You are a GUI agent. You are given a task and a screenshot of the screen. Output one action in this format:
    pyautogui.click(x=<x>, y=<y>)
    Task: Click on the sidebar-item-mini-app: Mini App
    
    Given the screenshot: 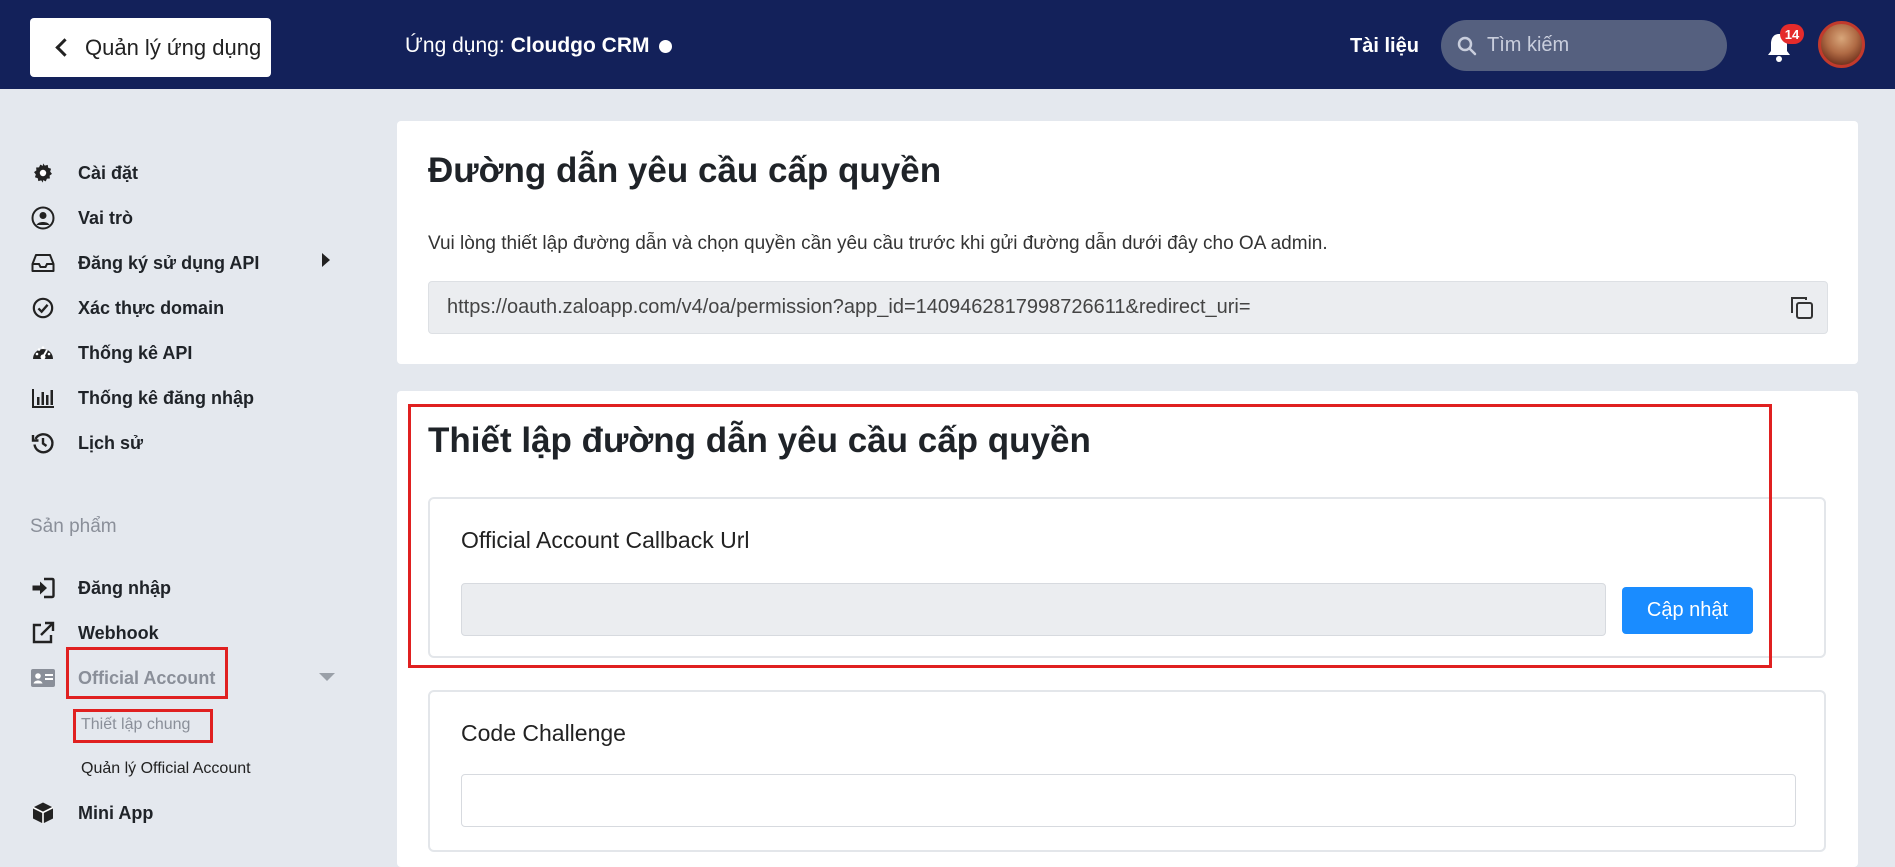 What is the action you would take?
    pyautogui.click(x=91, y=813)
    